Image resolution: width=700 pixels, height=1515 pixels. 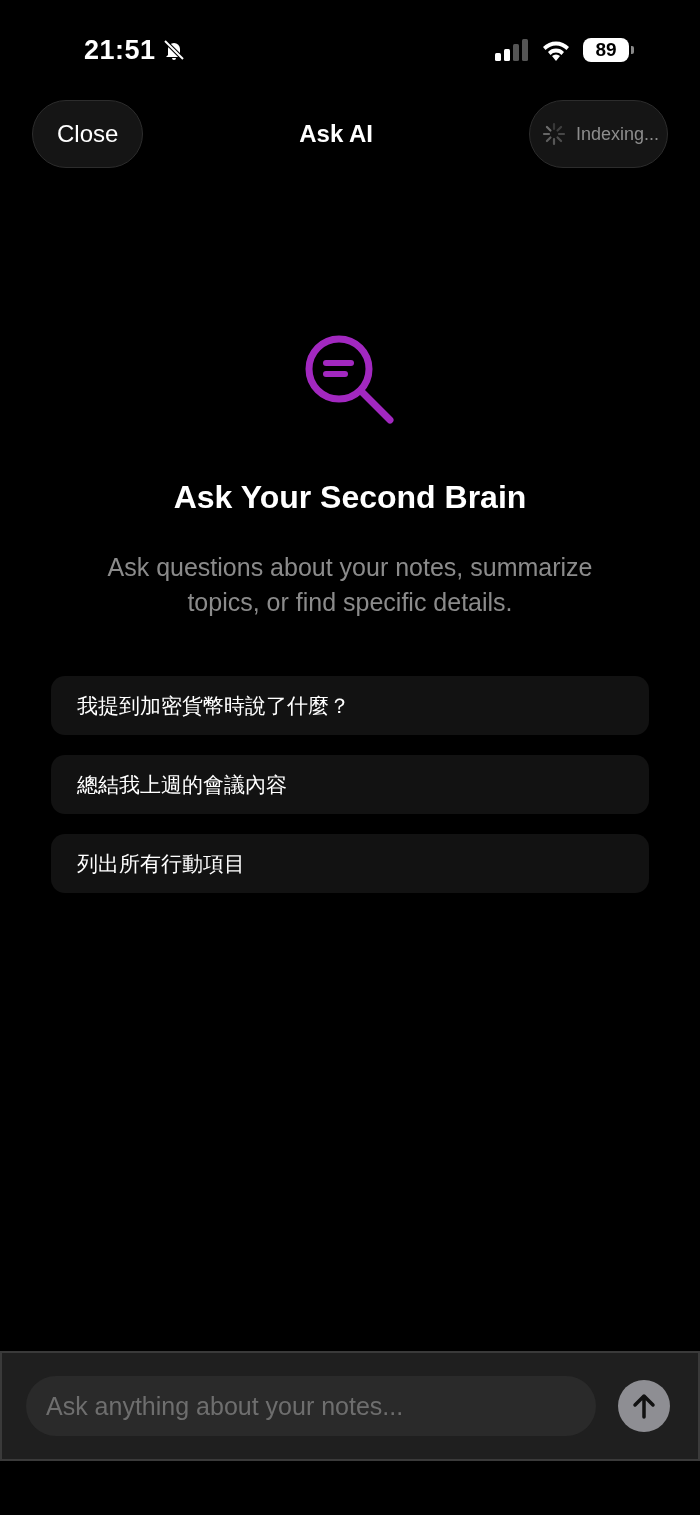 What do you see at coordinates (644, 1406) in the screenshot?
I see `arrow-up-icon` at bounding box center [644, 1406].